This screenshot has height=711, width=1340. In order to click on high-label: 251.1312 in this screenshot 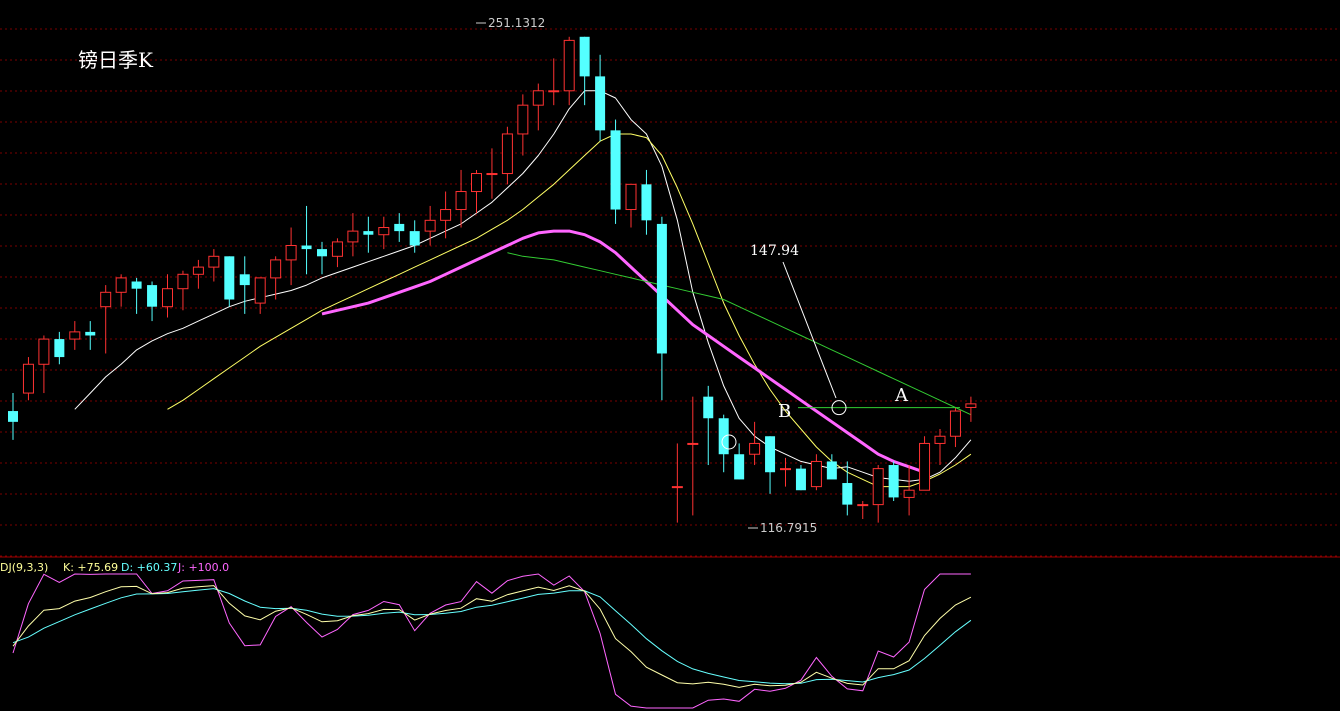, I will do `click(516, 23)`.